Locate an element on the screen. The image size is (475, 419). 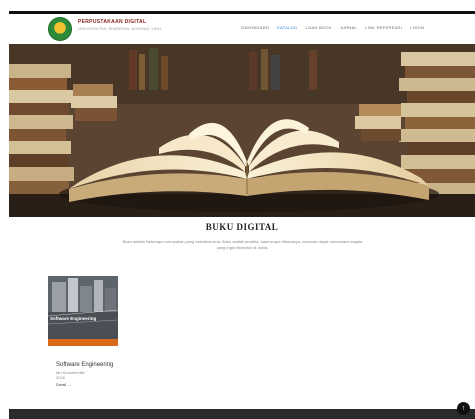
brand-title: PERPUSTAKAAN DIGITAL is located at coordinates (112, 22).